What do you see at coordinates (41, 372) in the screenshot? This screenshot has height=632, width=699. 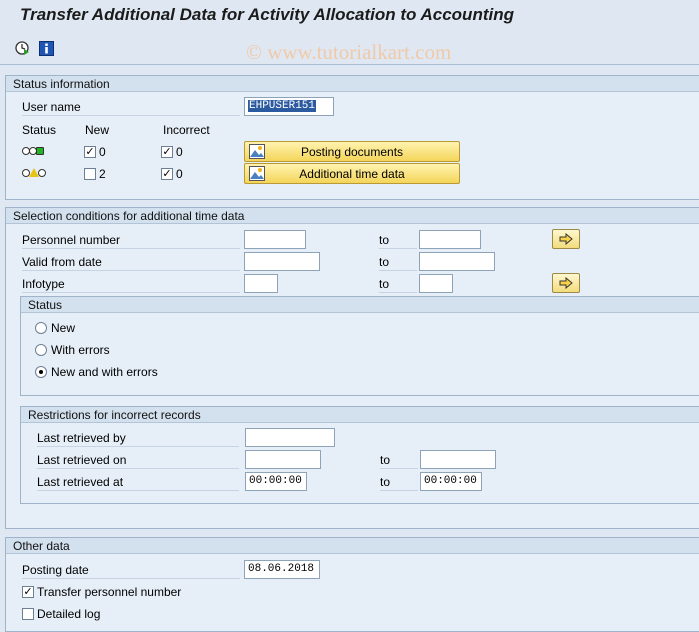 I see `radio-new-and-with-errors` at bounding box center [41, 372].